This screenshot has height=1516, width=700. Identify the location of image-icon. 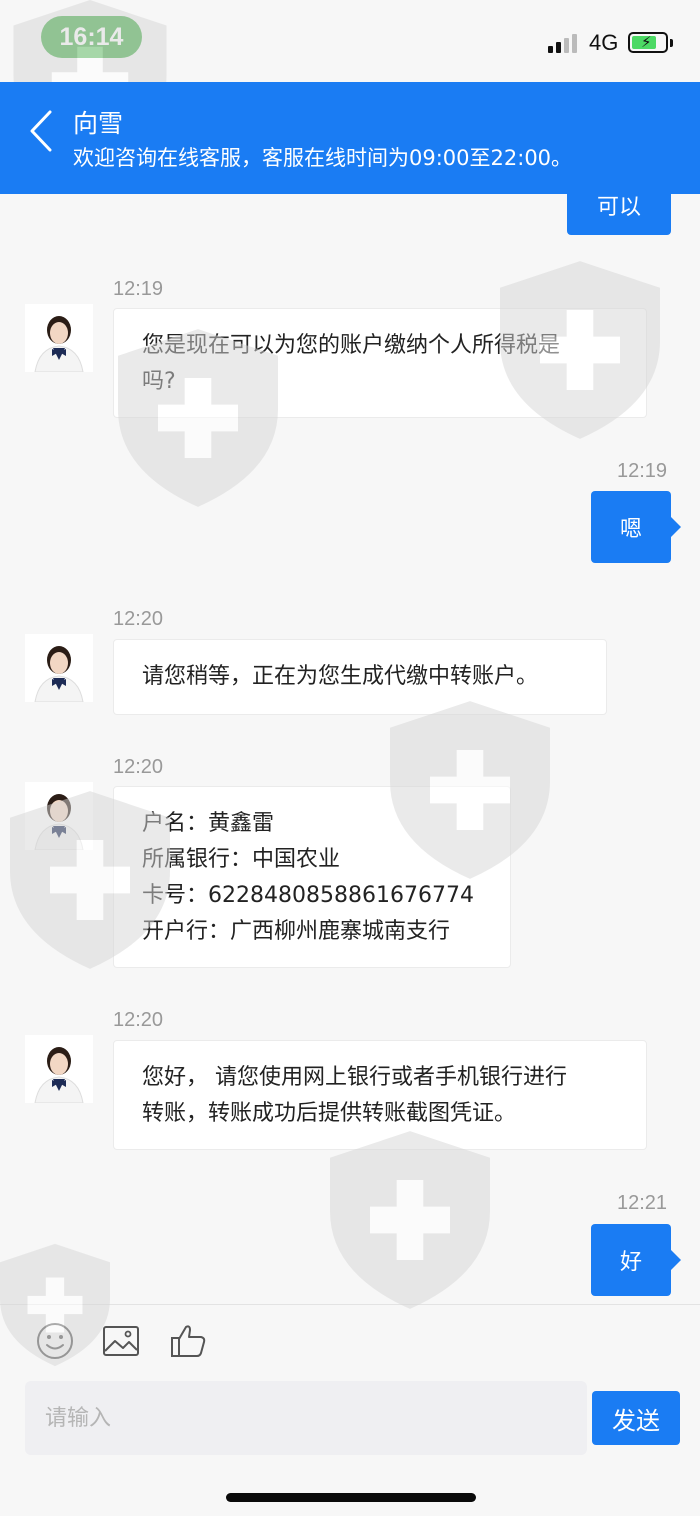
(121, 1341).